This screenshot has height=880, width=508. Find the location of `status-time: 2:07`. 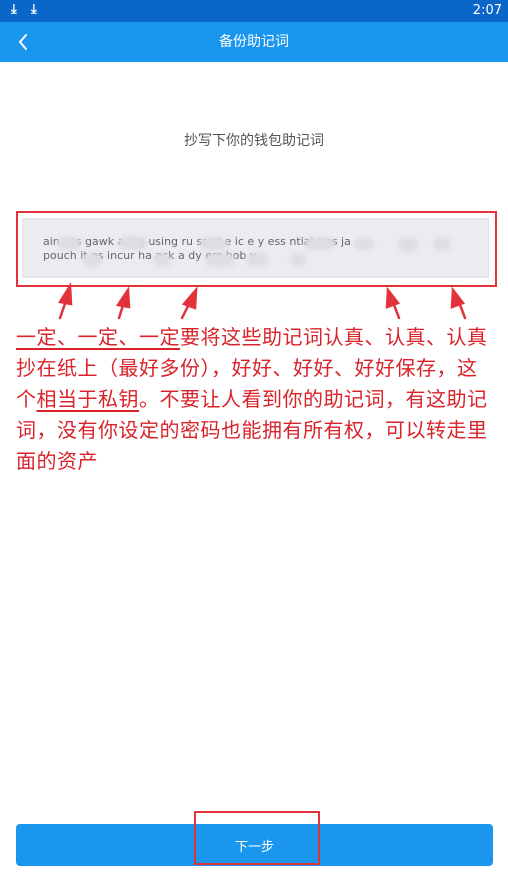

status-time: 2:07 is located at coordinates (487, 10).